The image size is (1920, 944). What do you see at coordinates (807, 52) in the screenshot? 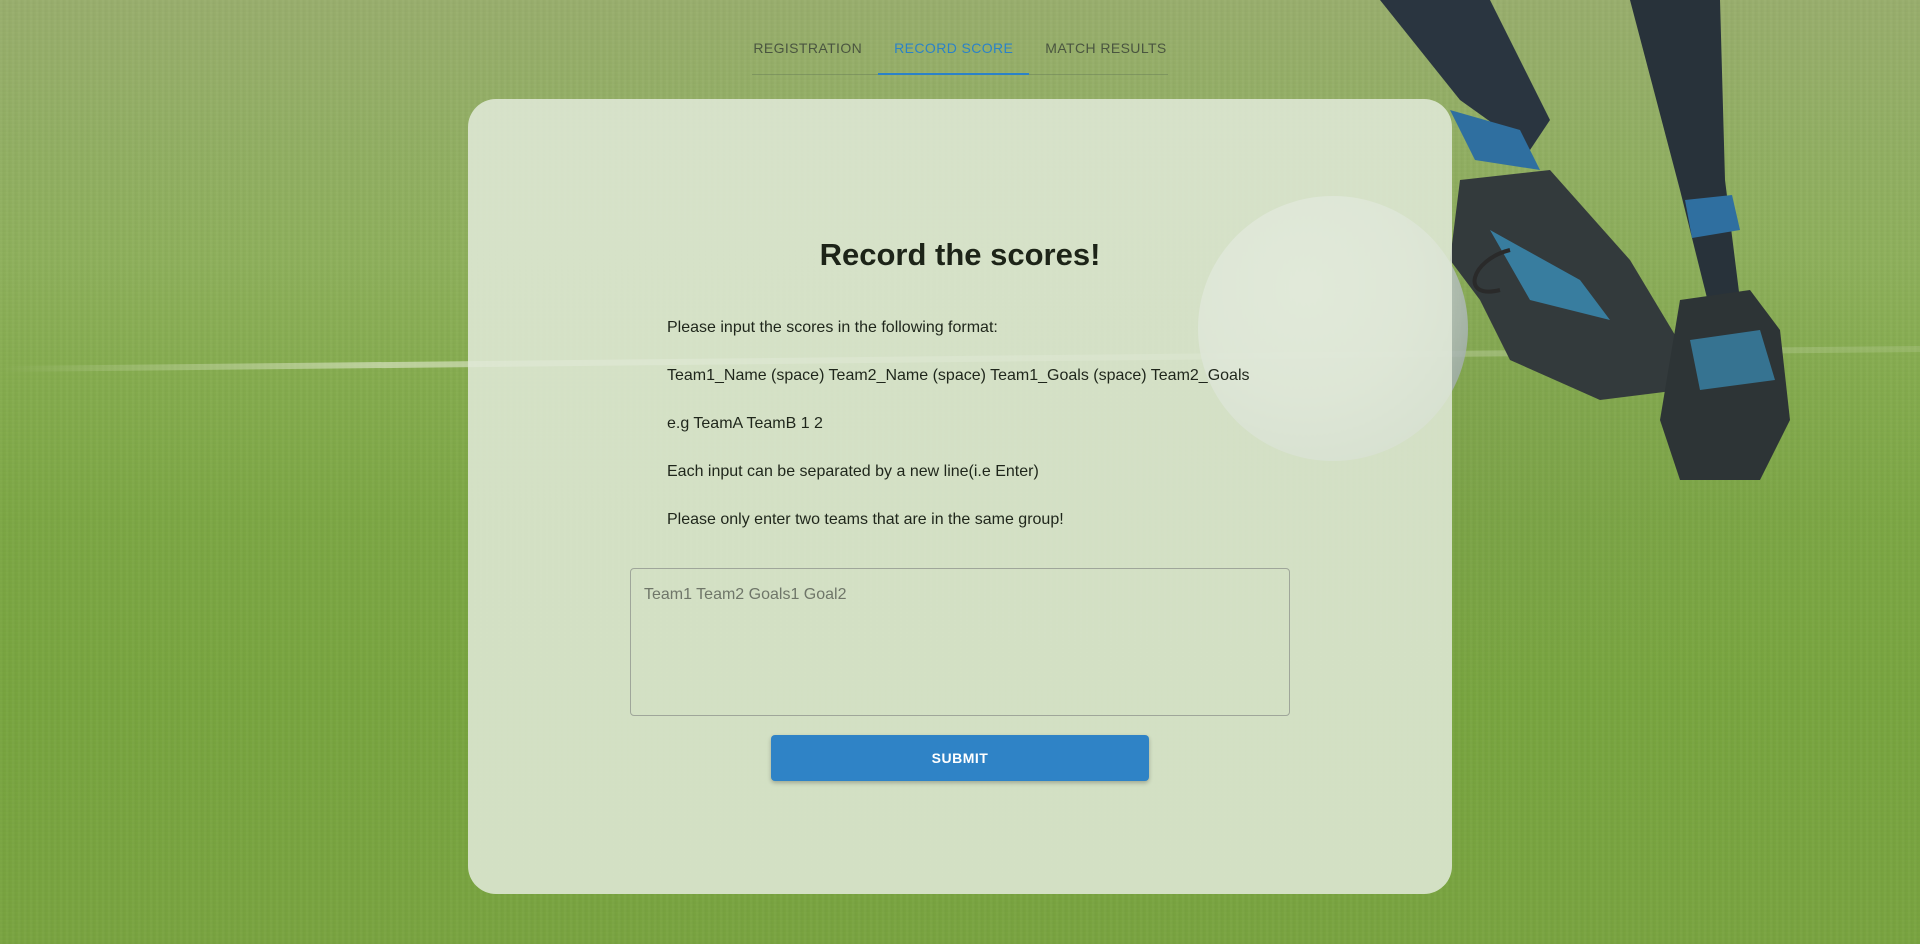
I see `tab-registration: REGISTRATION` at bounding box center [807, 52].